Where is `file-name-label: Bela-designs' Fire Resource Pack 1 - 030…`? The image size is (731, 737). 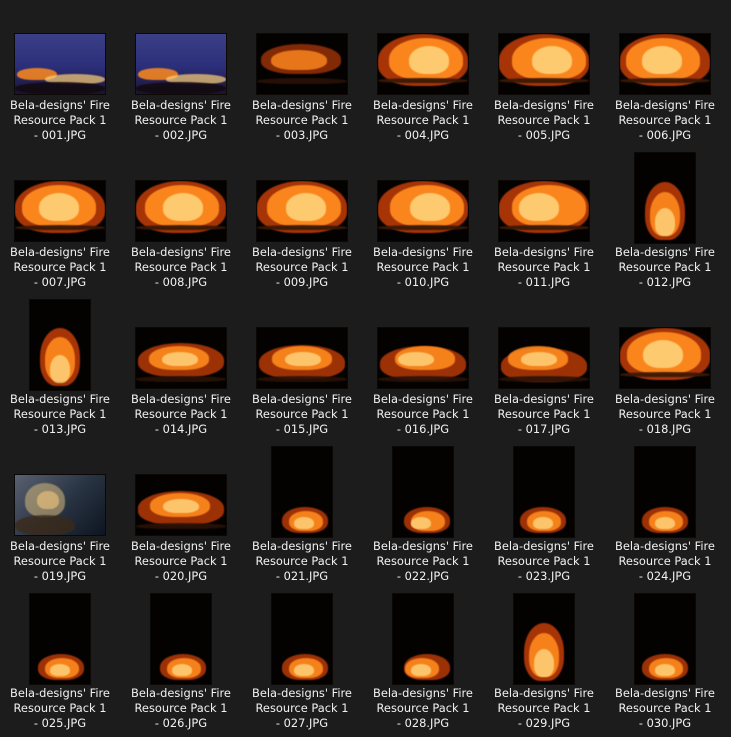 file-name-label: Bela-designs' Fire Resource Pack 1 - 030… is located at coordinates (665, 708).